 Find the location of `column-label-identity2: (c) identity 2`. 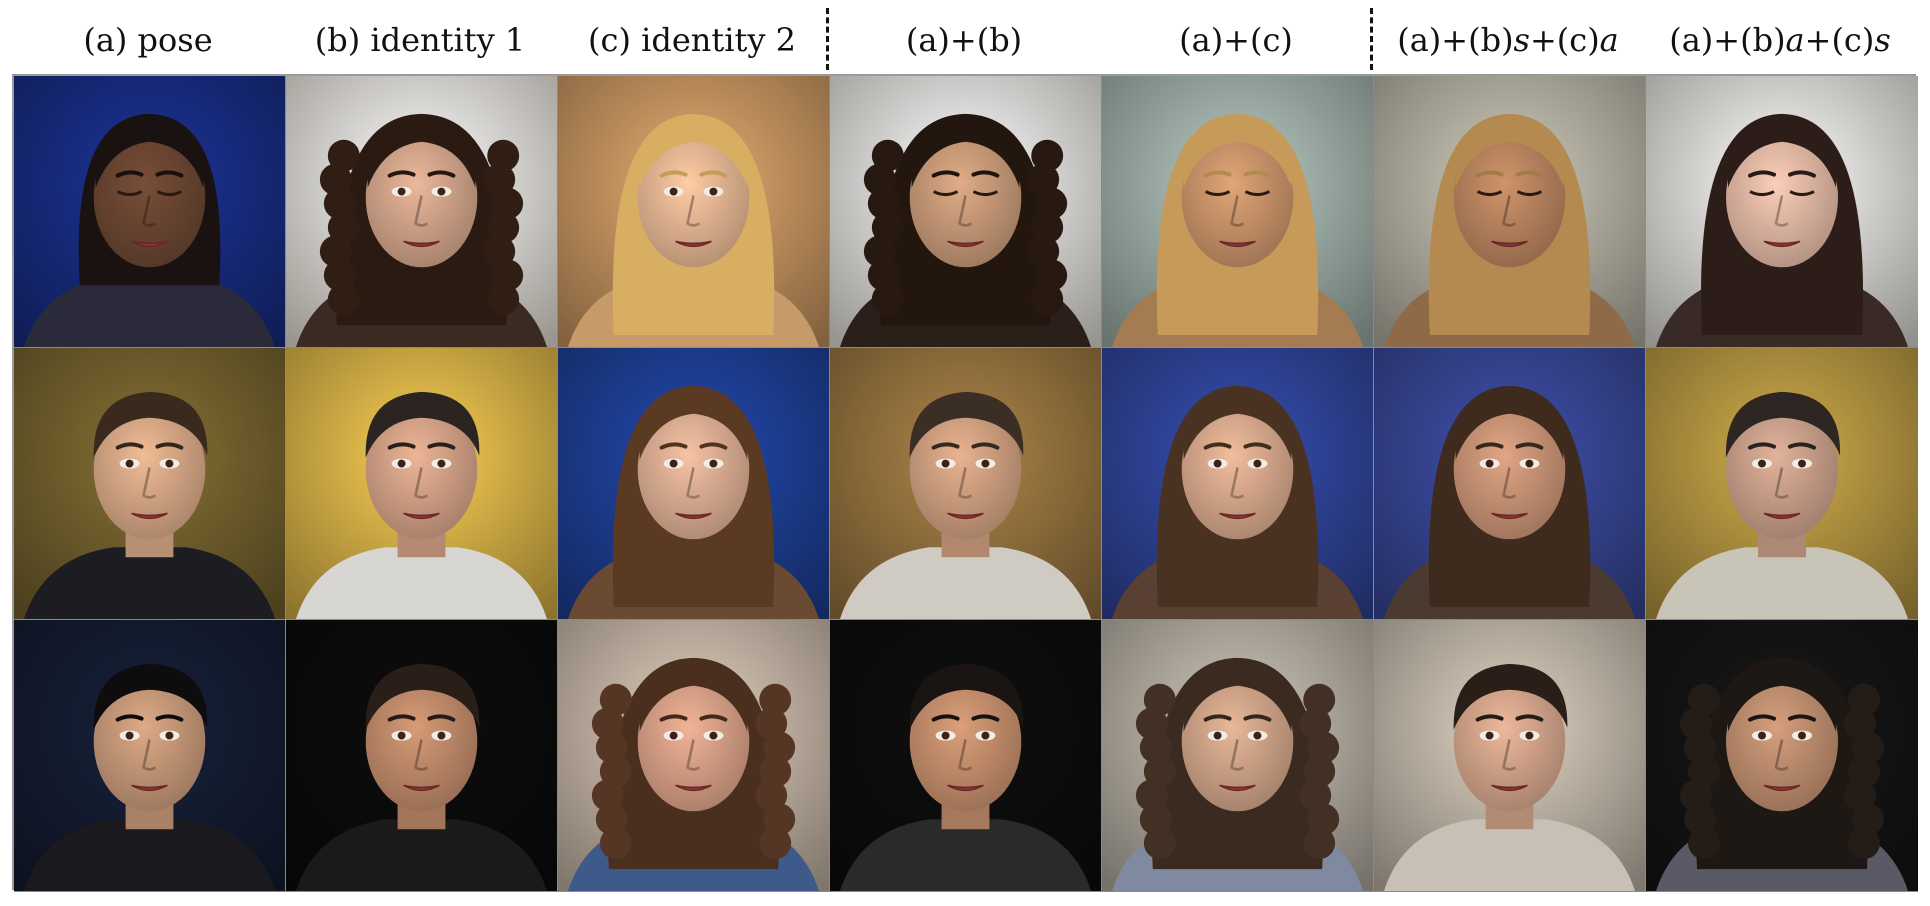

column-label-identity2: (c) identity 2 is located at coordinates (692, 40).